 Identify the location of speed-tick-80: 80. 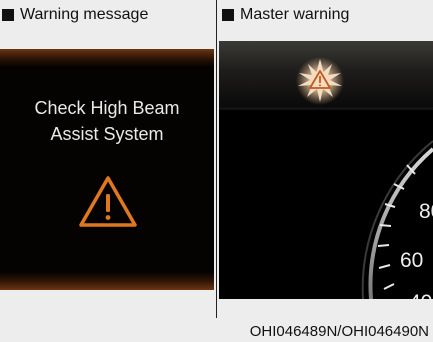
(426, 211).